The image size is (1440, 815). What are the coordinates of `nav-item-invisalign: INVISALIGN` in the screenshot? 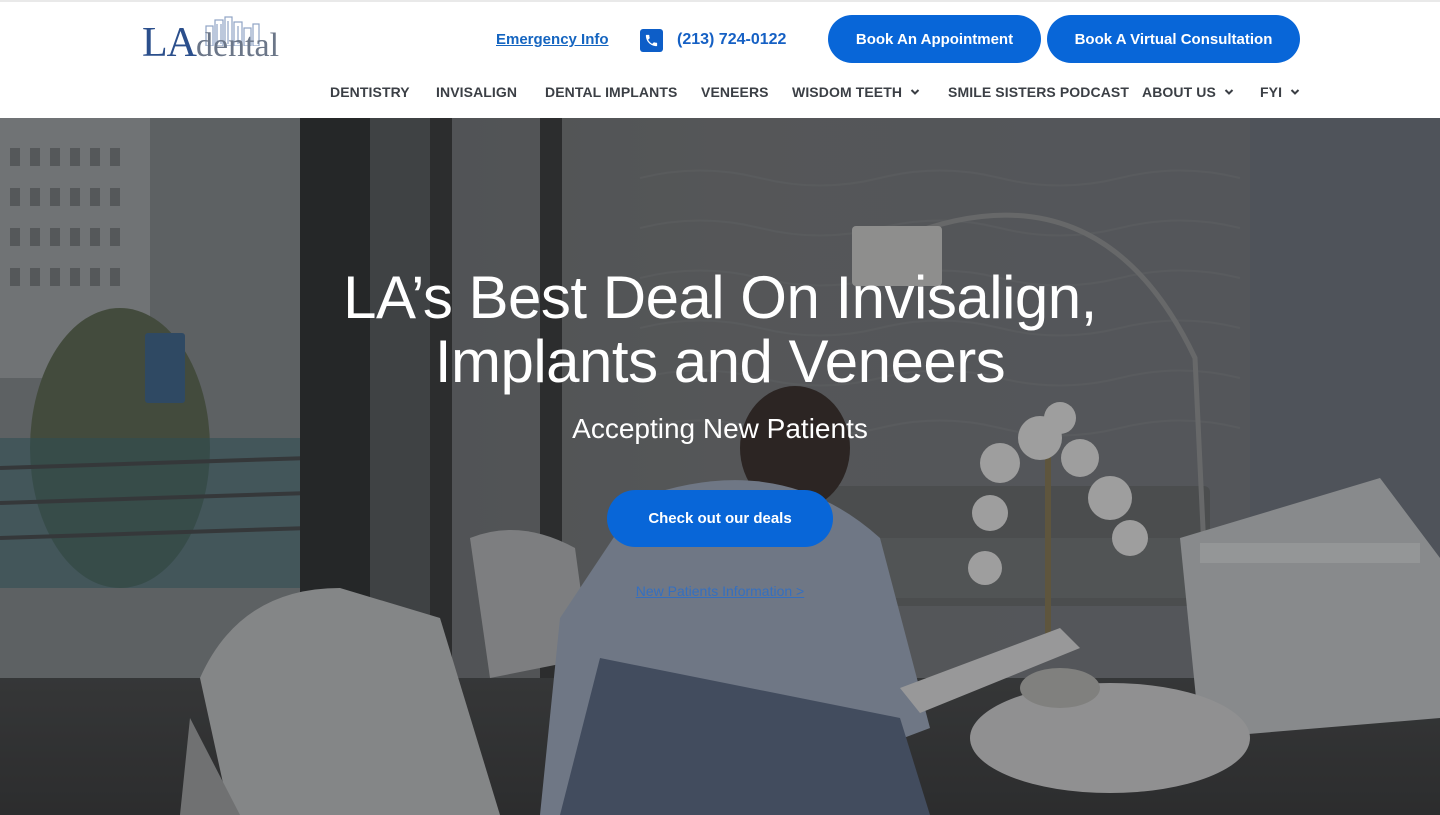 It's located at (476, 92).